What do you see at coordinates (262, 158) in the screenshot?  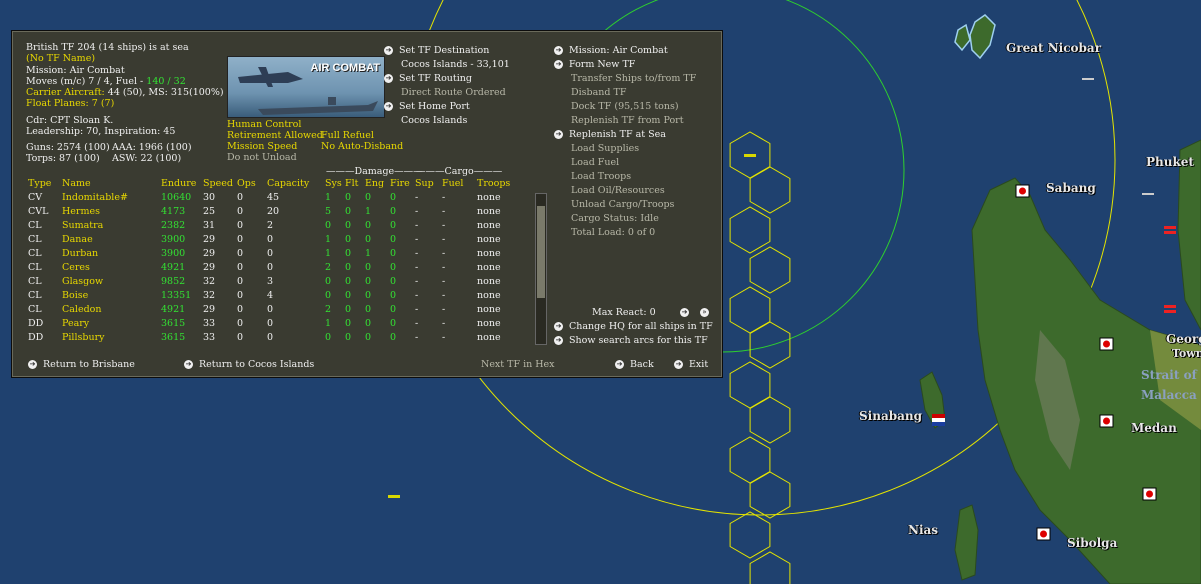 I see `opt-do-not-unload: Do not Unload` at bounding box center [262, 158].